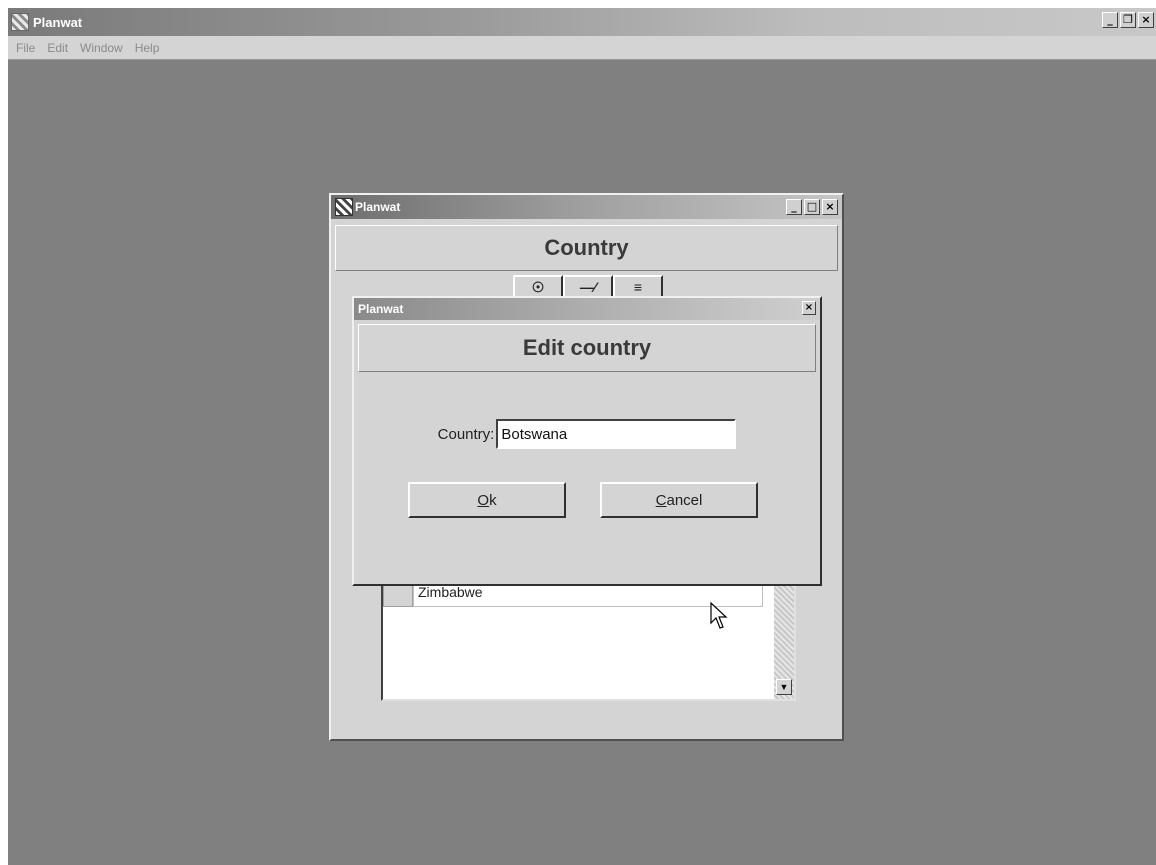 Image resolution: width=1156 pixels, height=865 pixels. I want to click on menu-file: File, so click(25, 48).